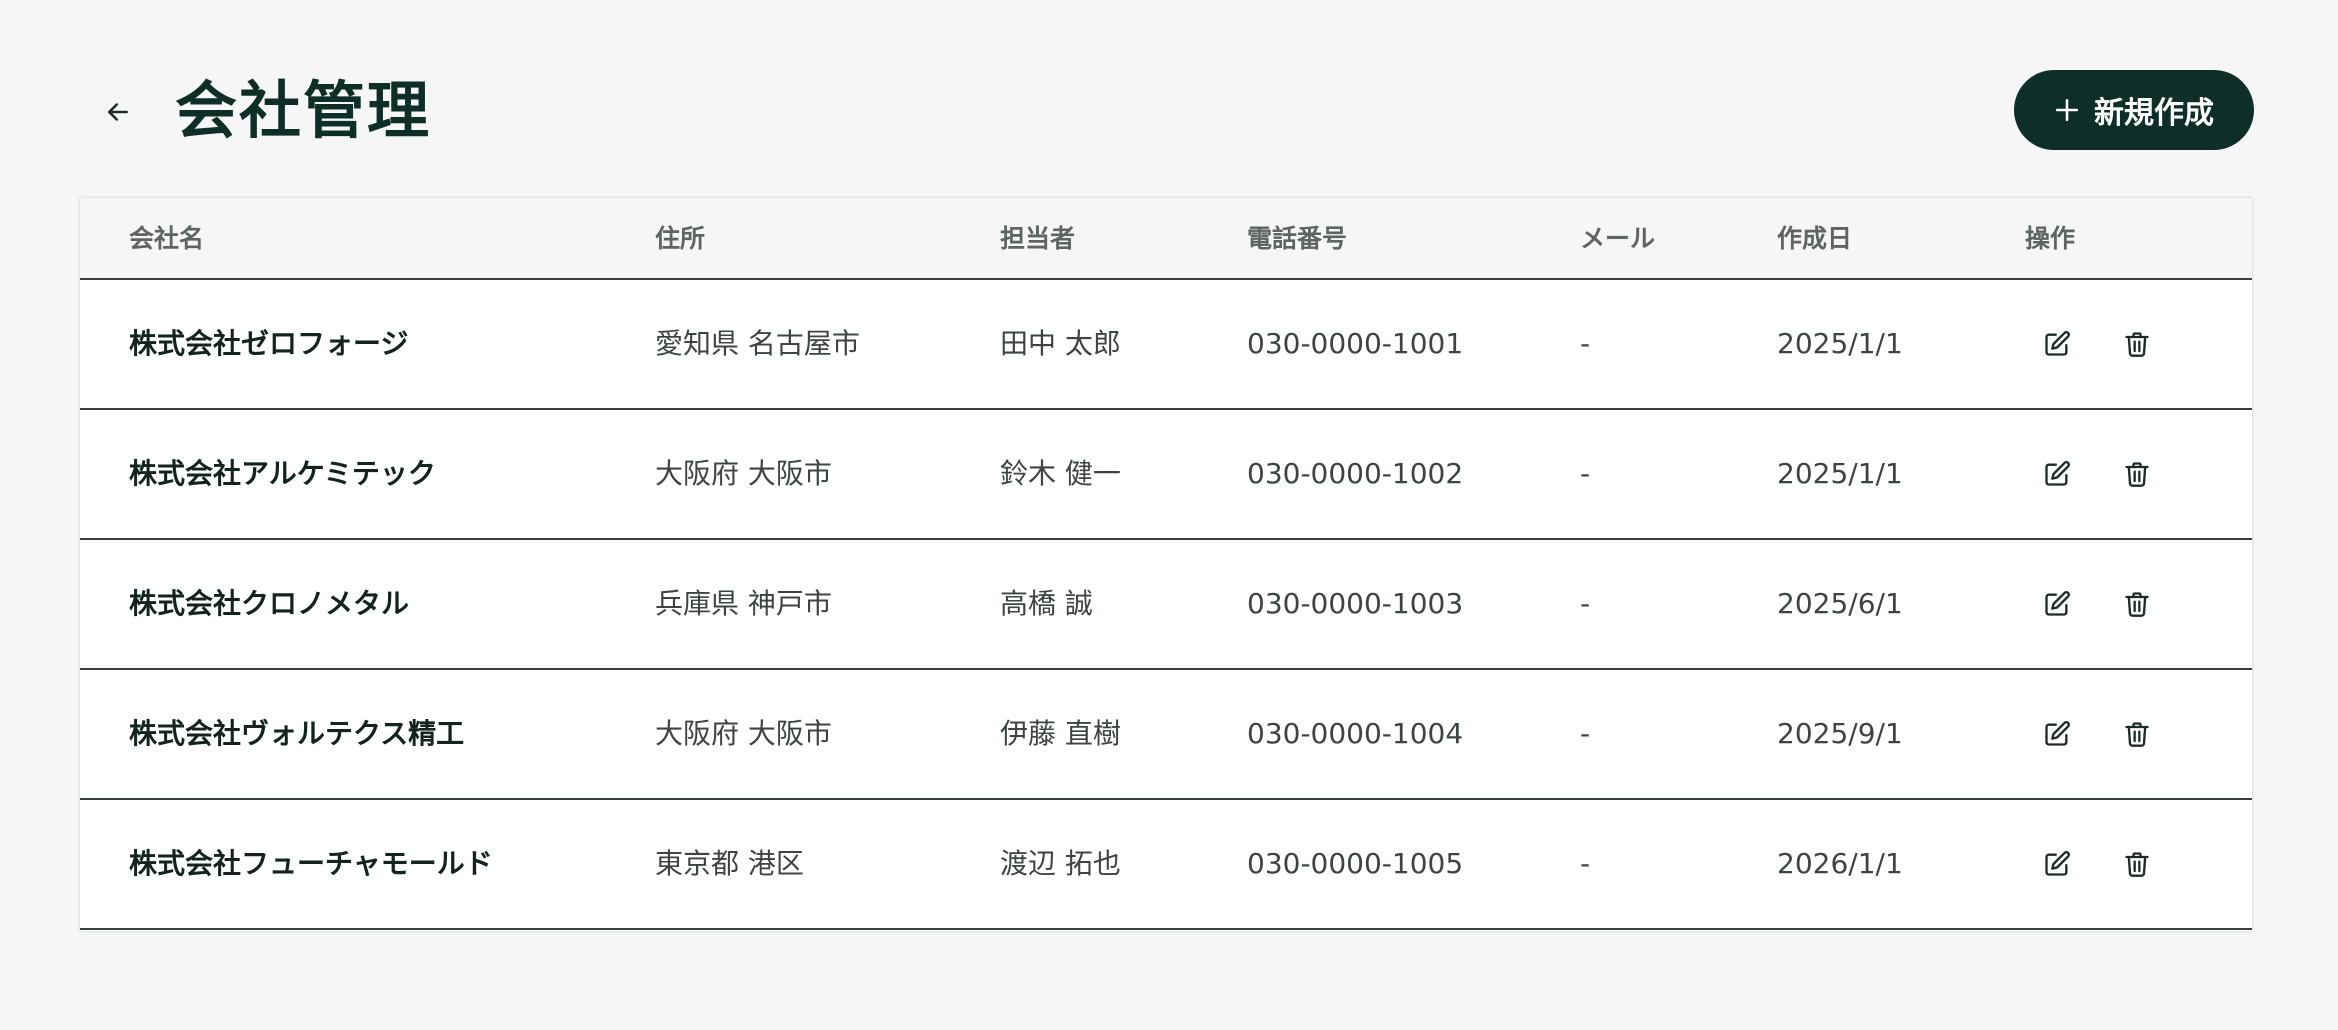 Image resolution: width=2338 pixels, height=1030 pixels. What do you see at coordinates (680, 238) in the screenshot?
I see `column-header-address: 住所` at bounding box center [680, 238].